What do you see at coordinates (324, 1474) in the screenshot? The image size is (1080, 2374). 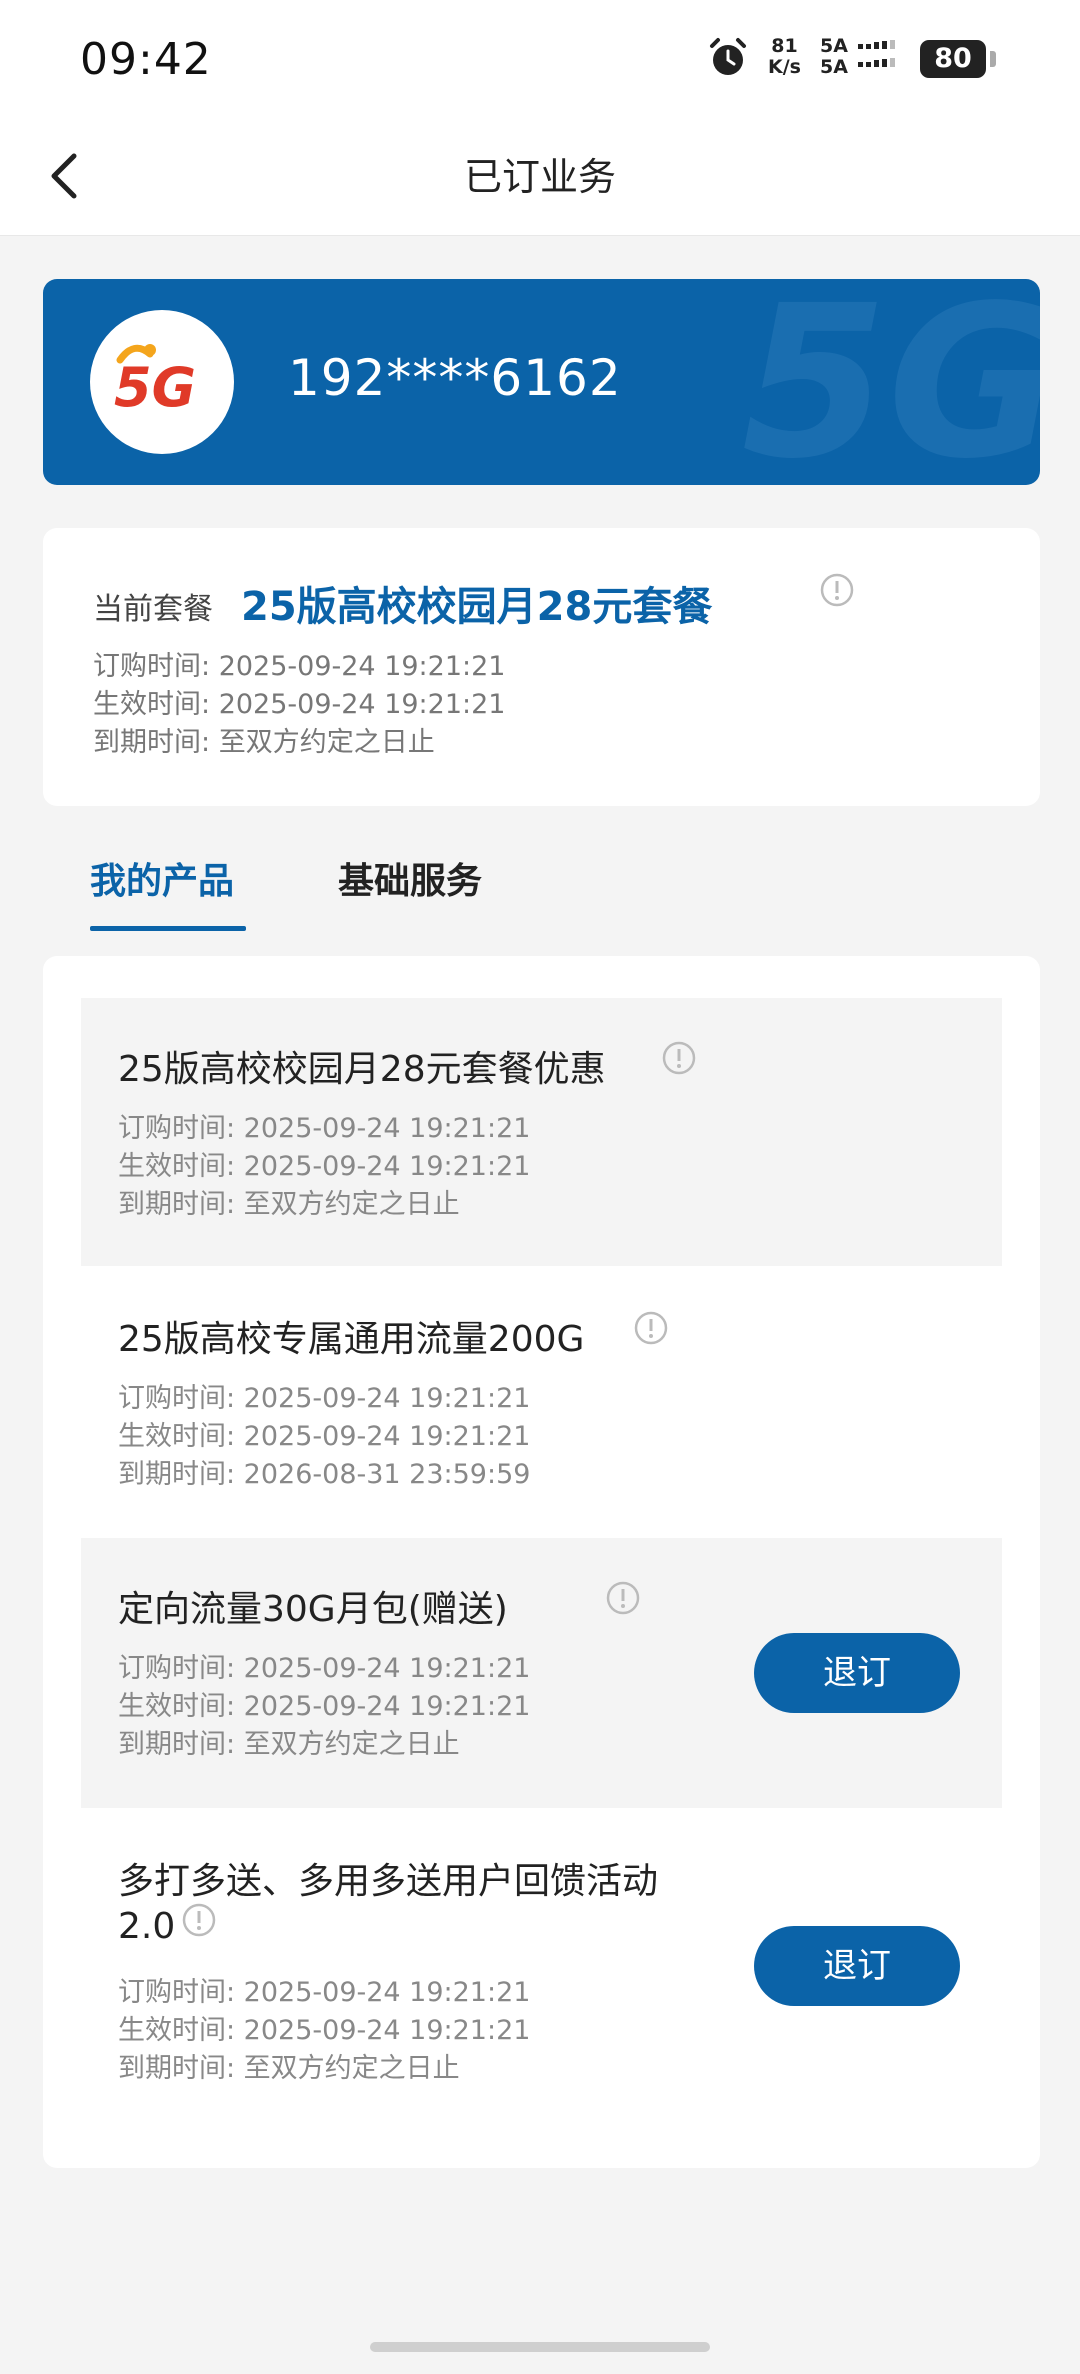 I see `product-expire-time: 到期时间: 2026-08-31 23:59:59` at bounding box center [324, 1474].